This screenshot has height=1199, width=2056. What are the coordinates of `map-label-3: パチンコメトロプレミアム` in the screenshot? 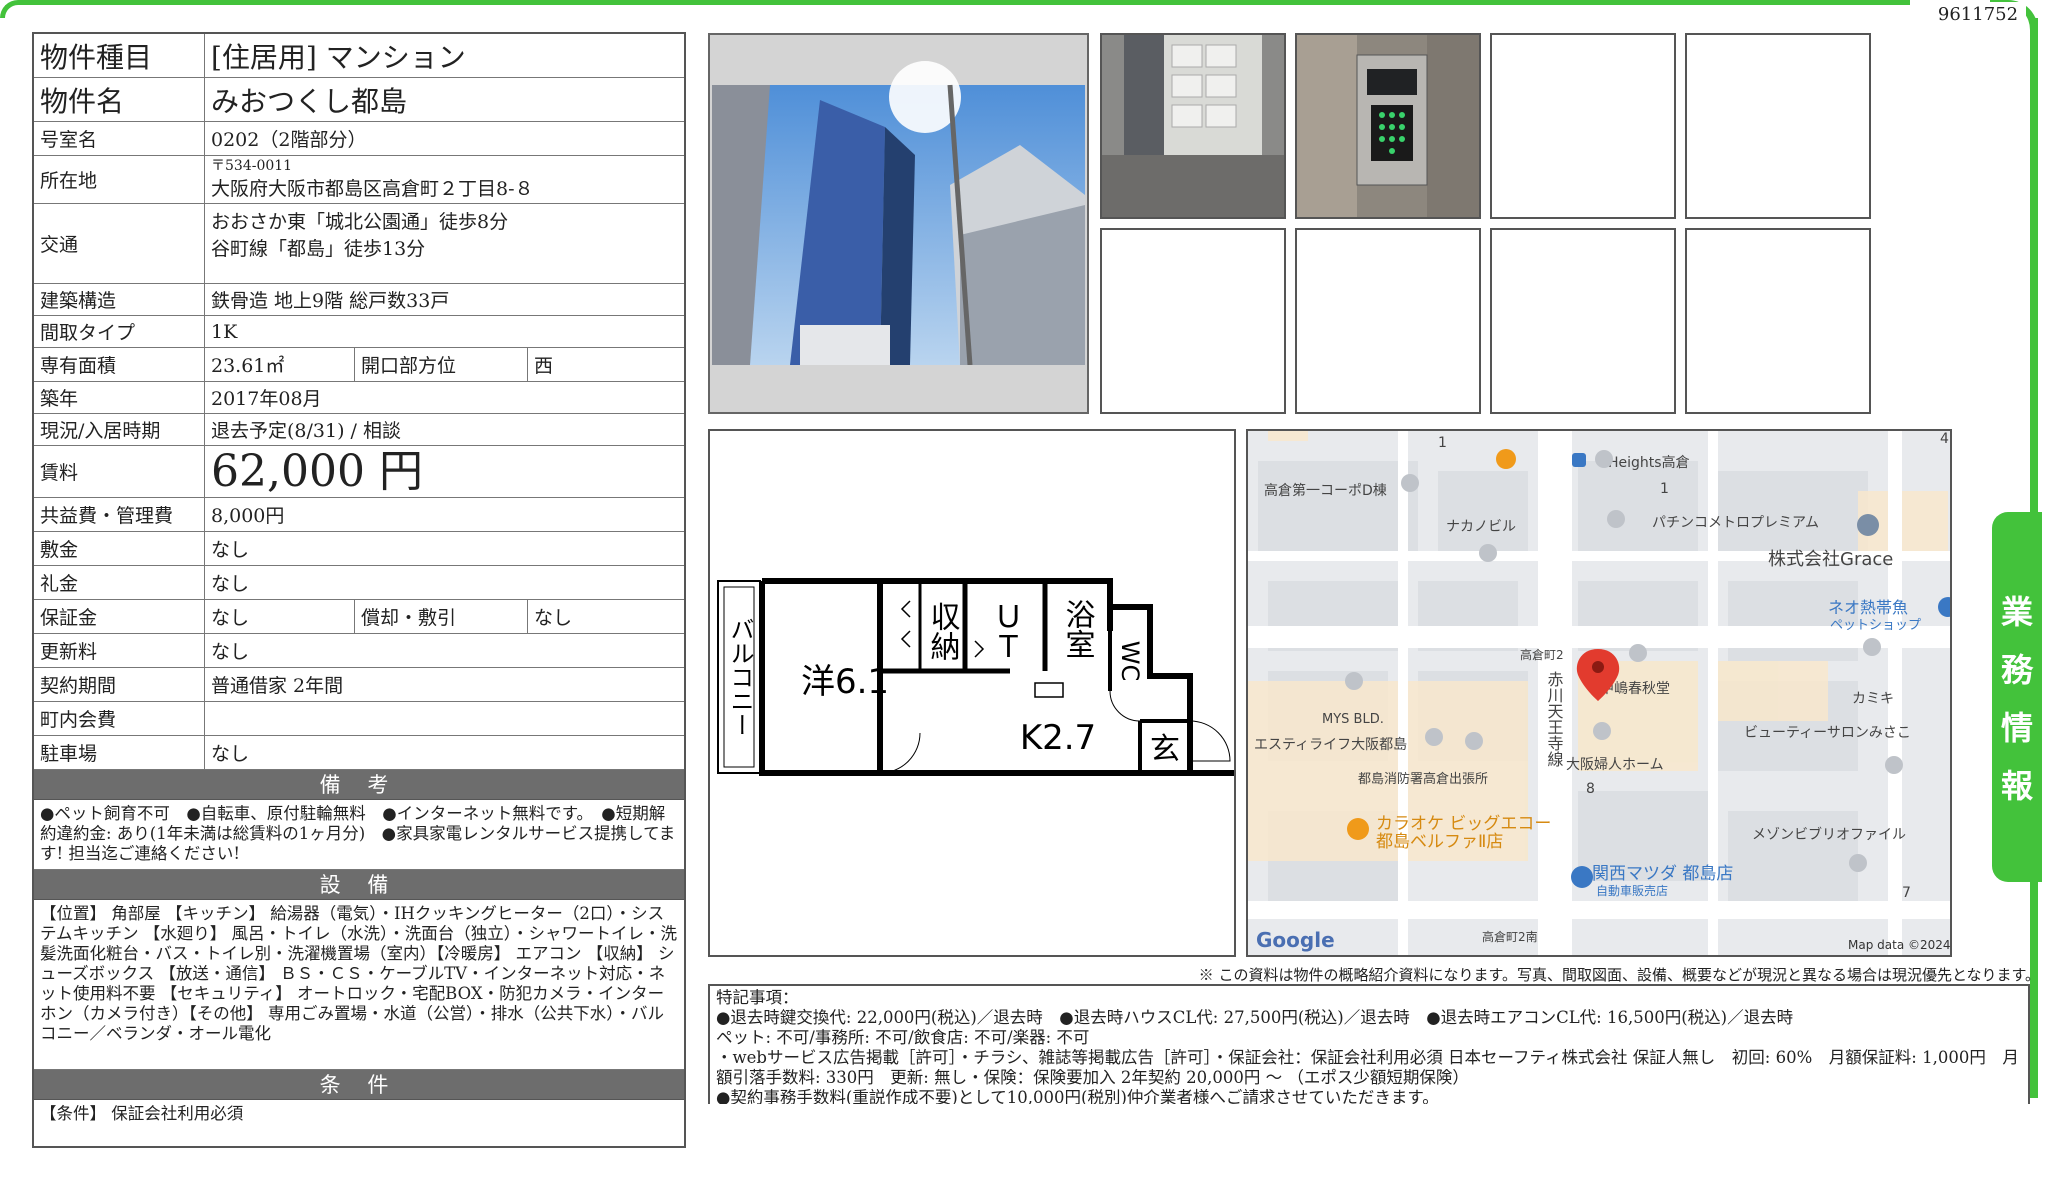 It's located at (1735, 523).